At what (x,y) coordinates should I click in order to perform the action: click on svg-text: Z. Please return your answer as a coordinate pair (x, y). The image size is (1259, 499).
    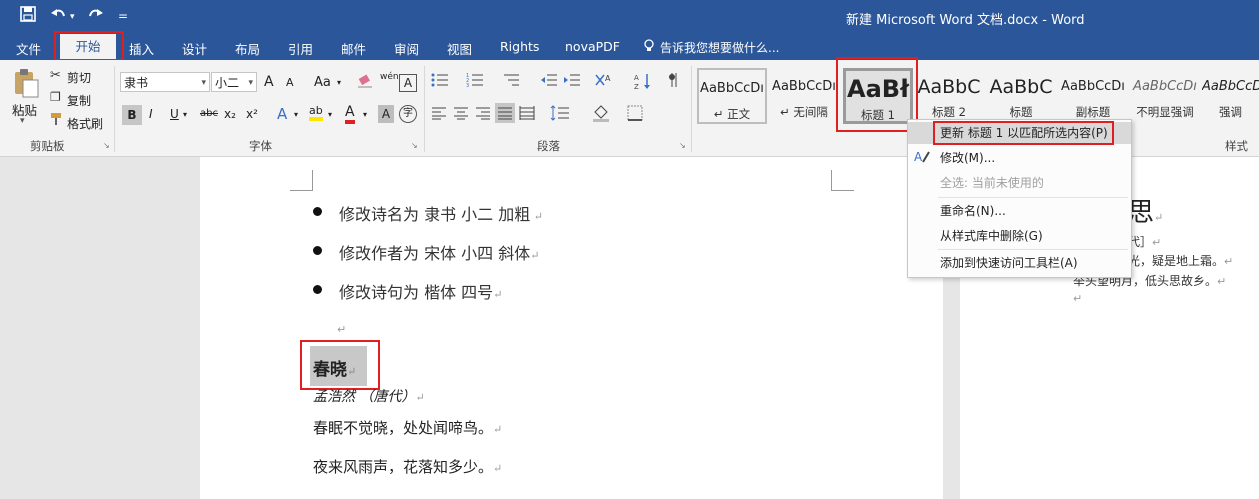
    Looking at the image, I should click on (636, 86).